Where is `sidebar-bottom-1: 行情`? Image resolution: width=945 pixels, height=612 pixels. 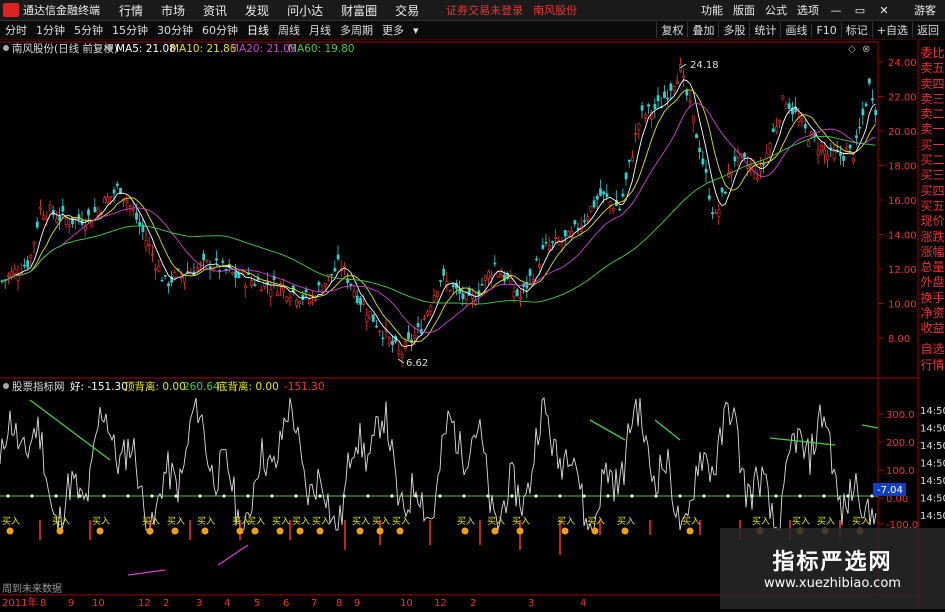
sidebar-bottom-1: 行情 is located at coordinates (932, 365).